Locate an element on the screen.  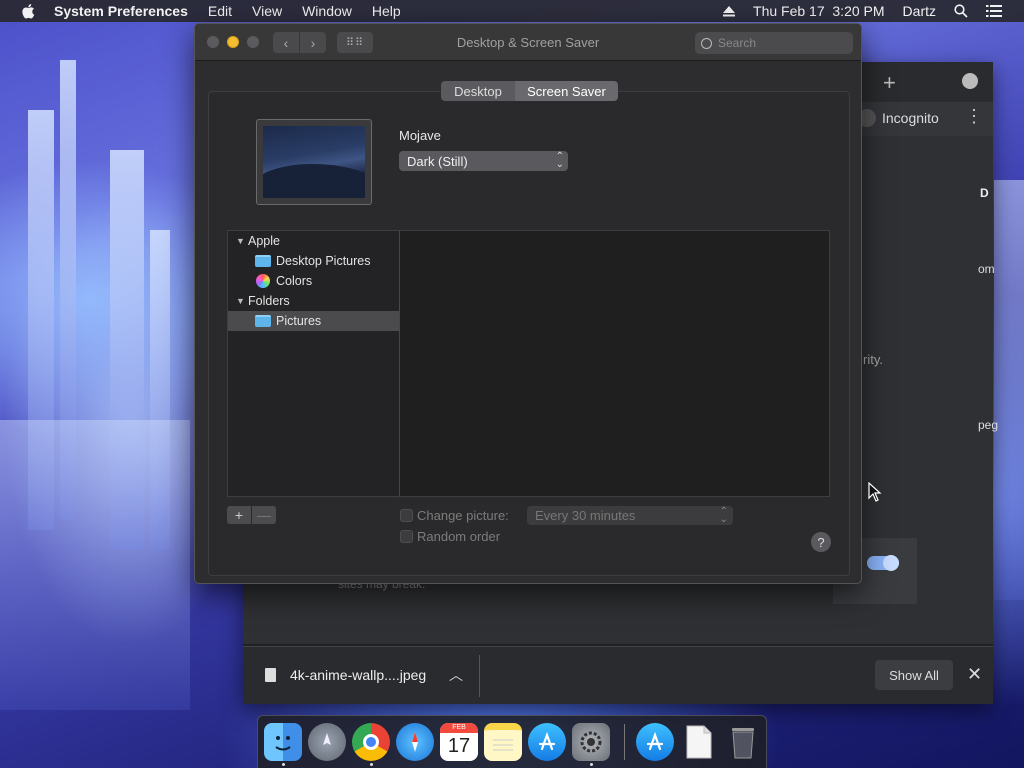
menu-view: View is located at coordinates (267, 11).